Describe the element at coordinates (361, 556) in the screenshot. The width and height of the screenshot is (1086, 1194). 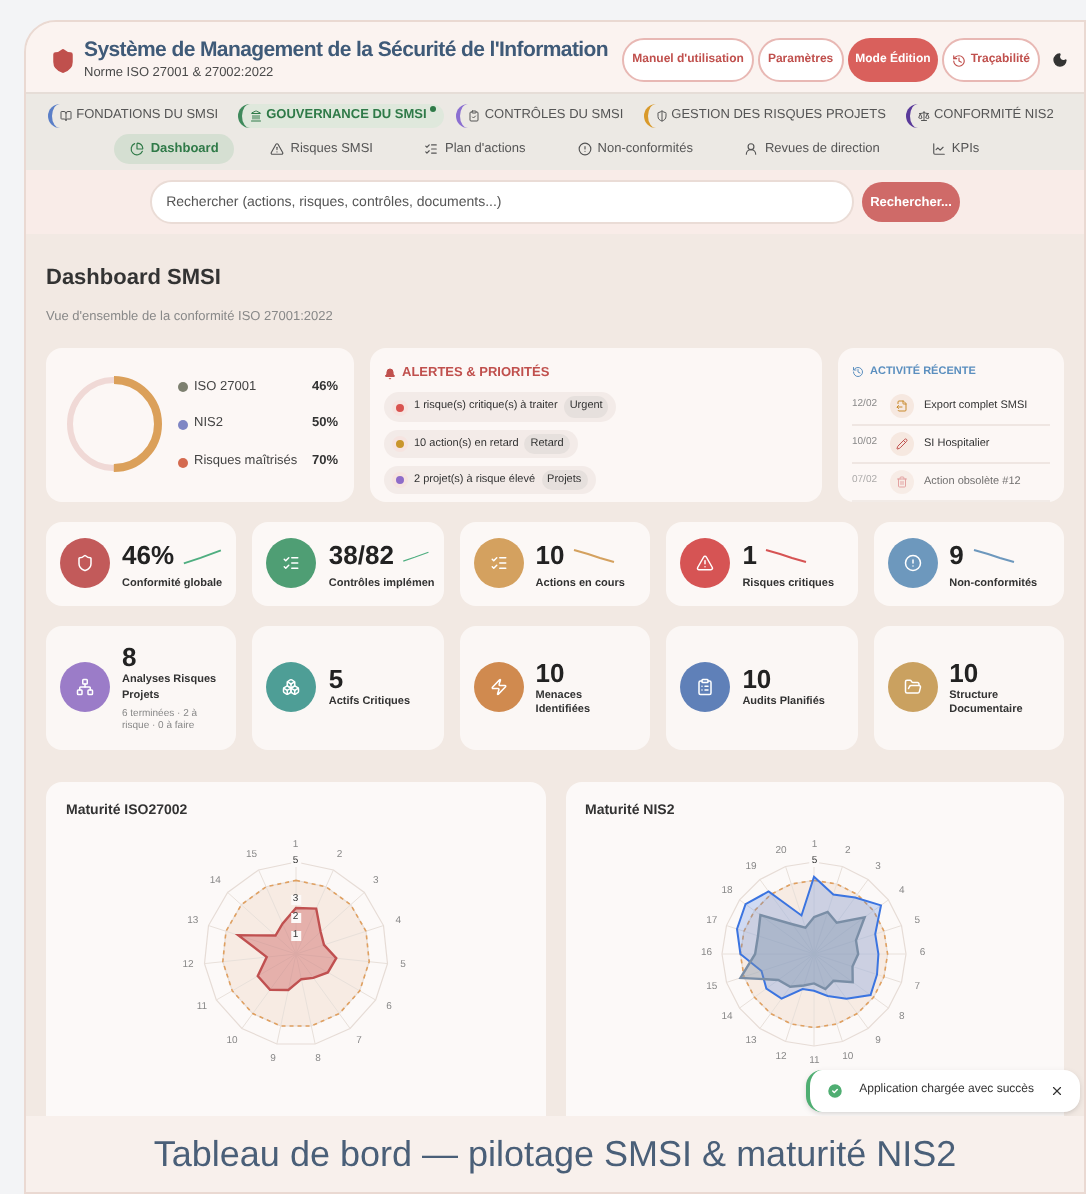
I see `kpi-value: 38/82` at that location.